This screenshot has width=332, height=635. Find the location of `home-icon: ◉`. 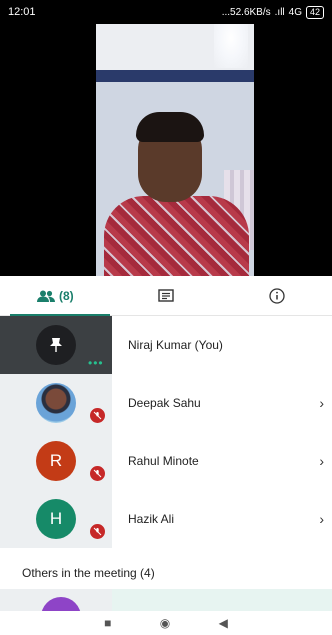

home-icon: ◉ is located at coordinates (165, 623).